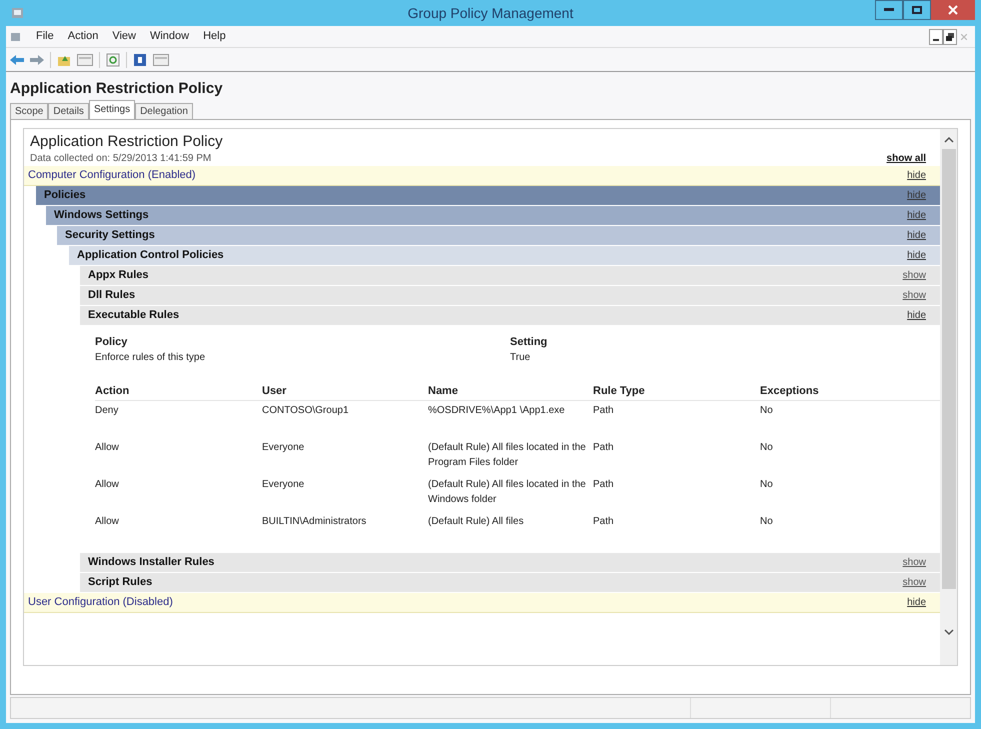 This screenshot has height=729, width=981. Describe the element at coordinates (906, 158) in the screenshot. I see `show-all-link: show all` at that location.